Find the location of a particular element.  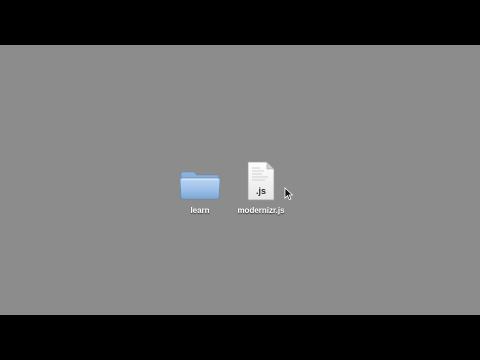

arrow-cursor-icon is located at coordinates (289, 194).